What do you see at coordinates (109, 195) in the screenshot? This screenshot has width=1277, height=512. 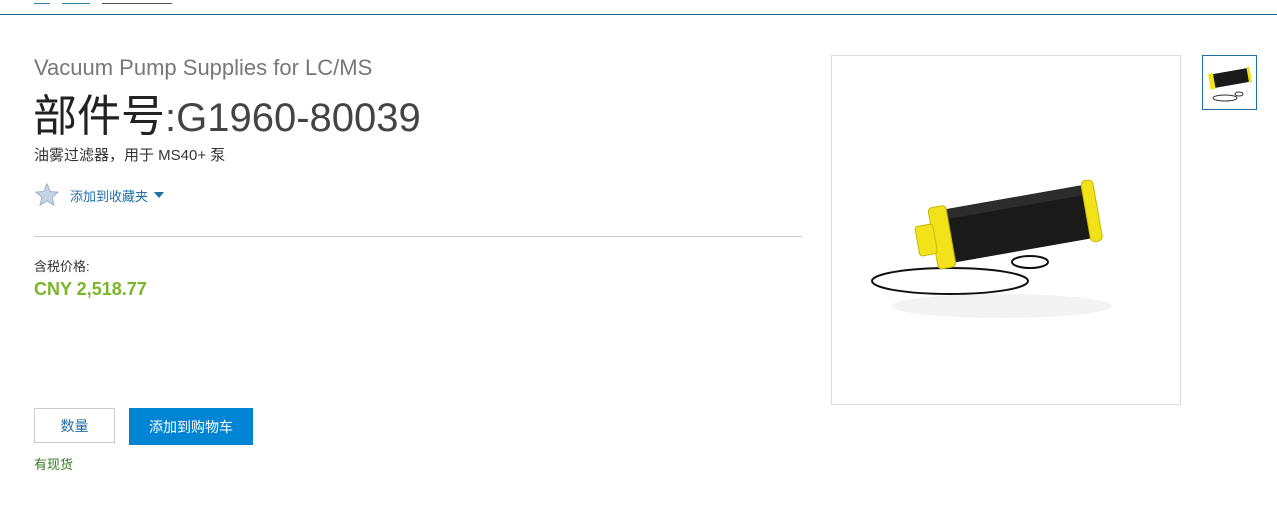 I see `favorites-label: 添加到收藏夹` at bounding box center [109, 195].